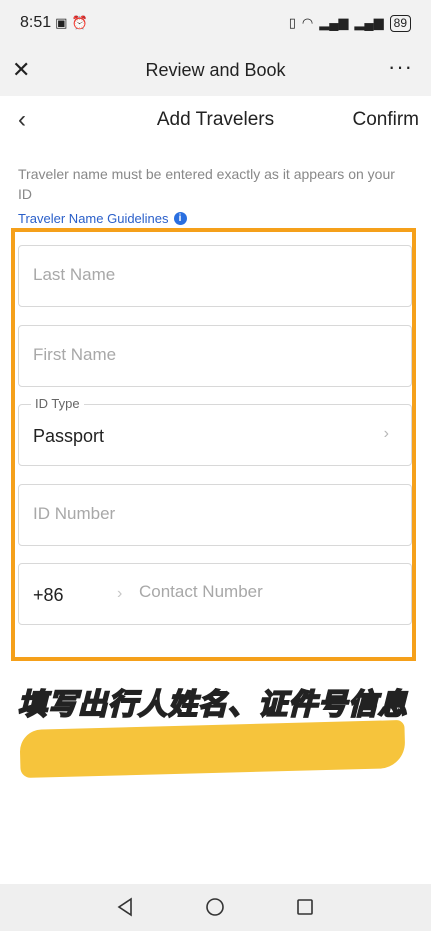 This screenshot has width=431, height=931. What do you see at coordinates (215, 356) in the screenshot?
I see `first-name-field: First Name` at bounding box center [215, 356].